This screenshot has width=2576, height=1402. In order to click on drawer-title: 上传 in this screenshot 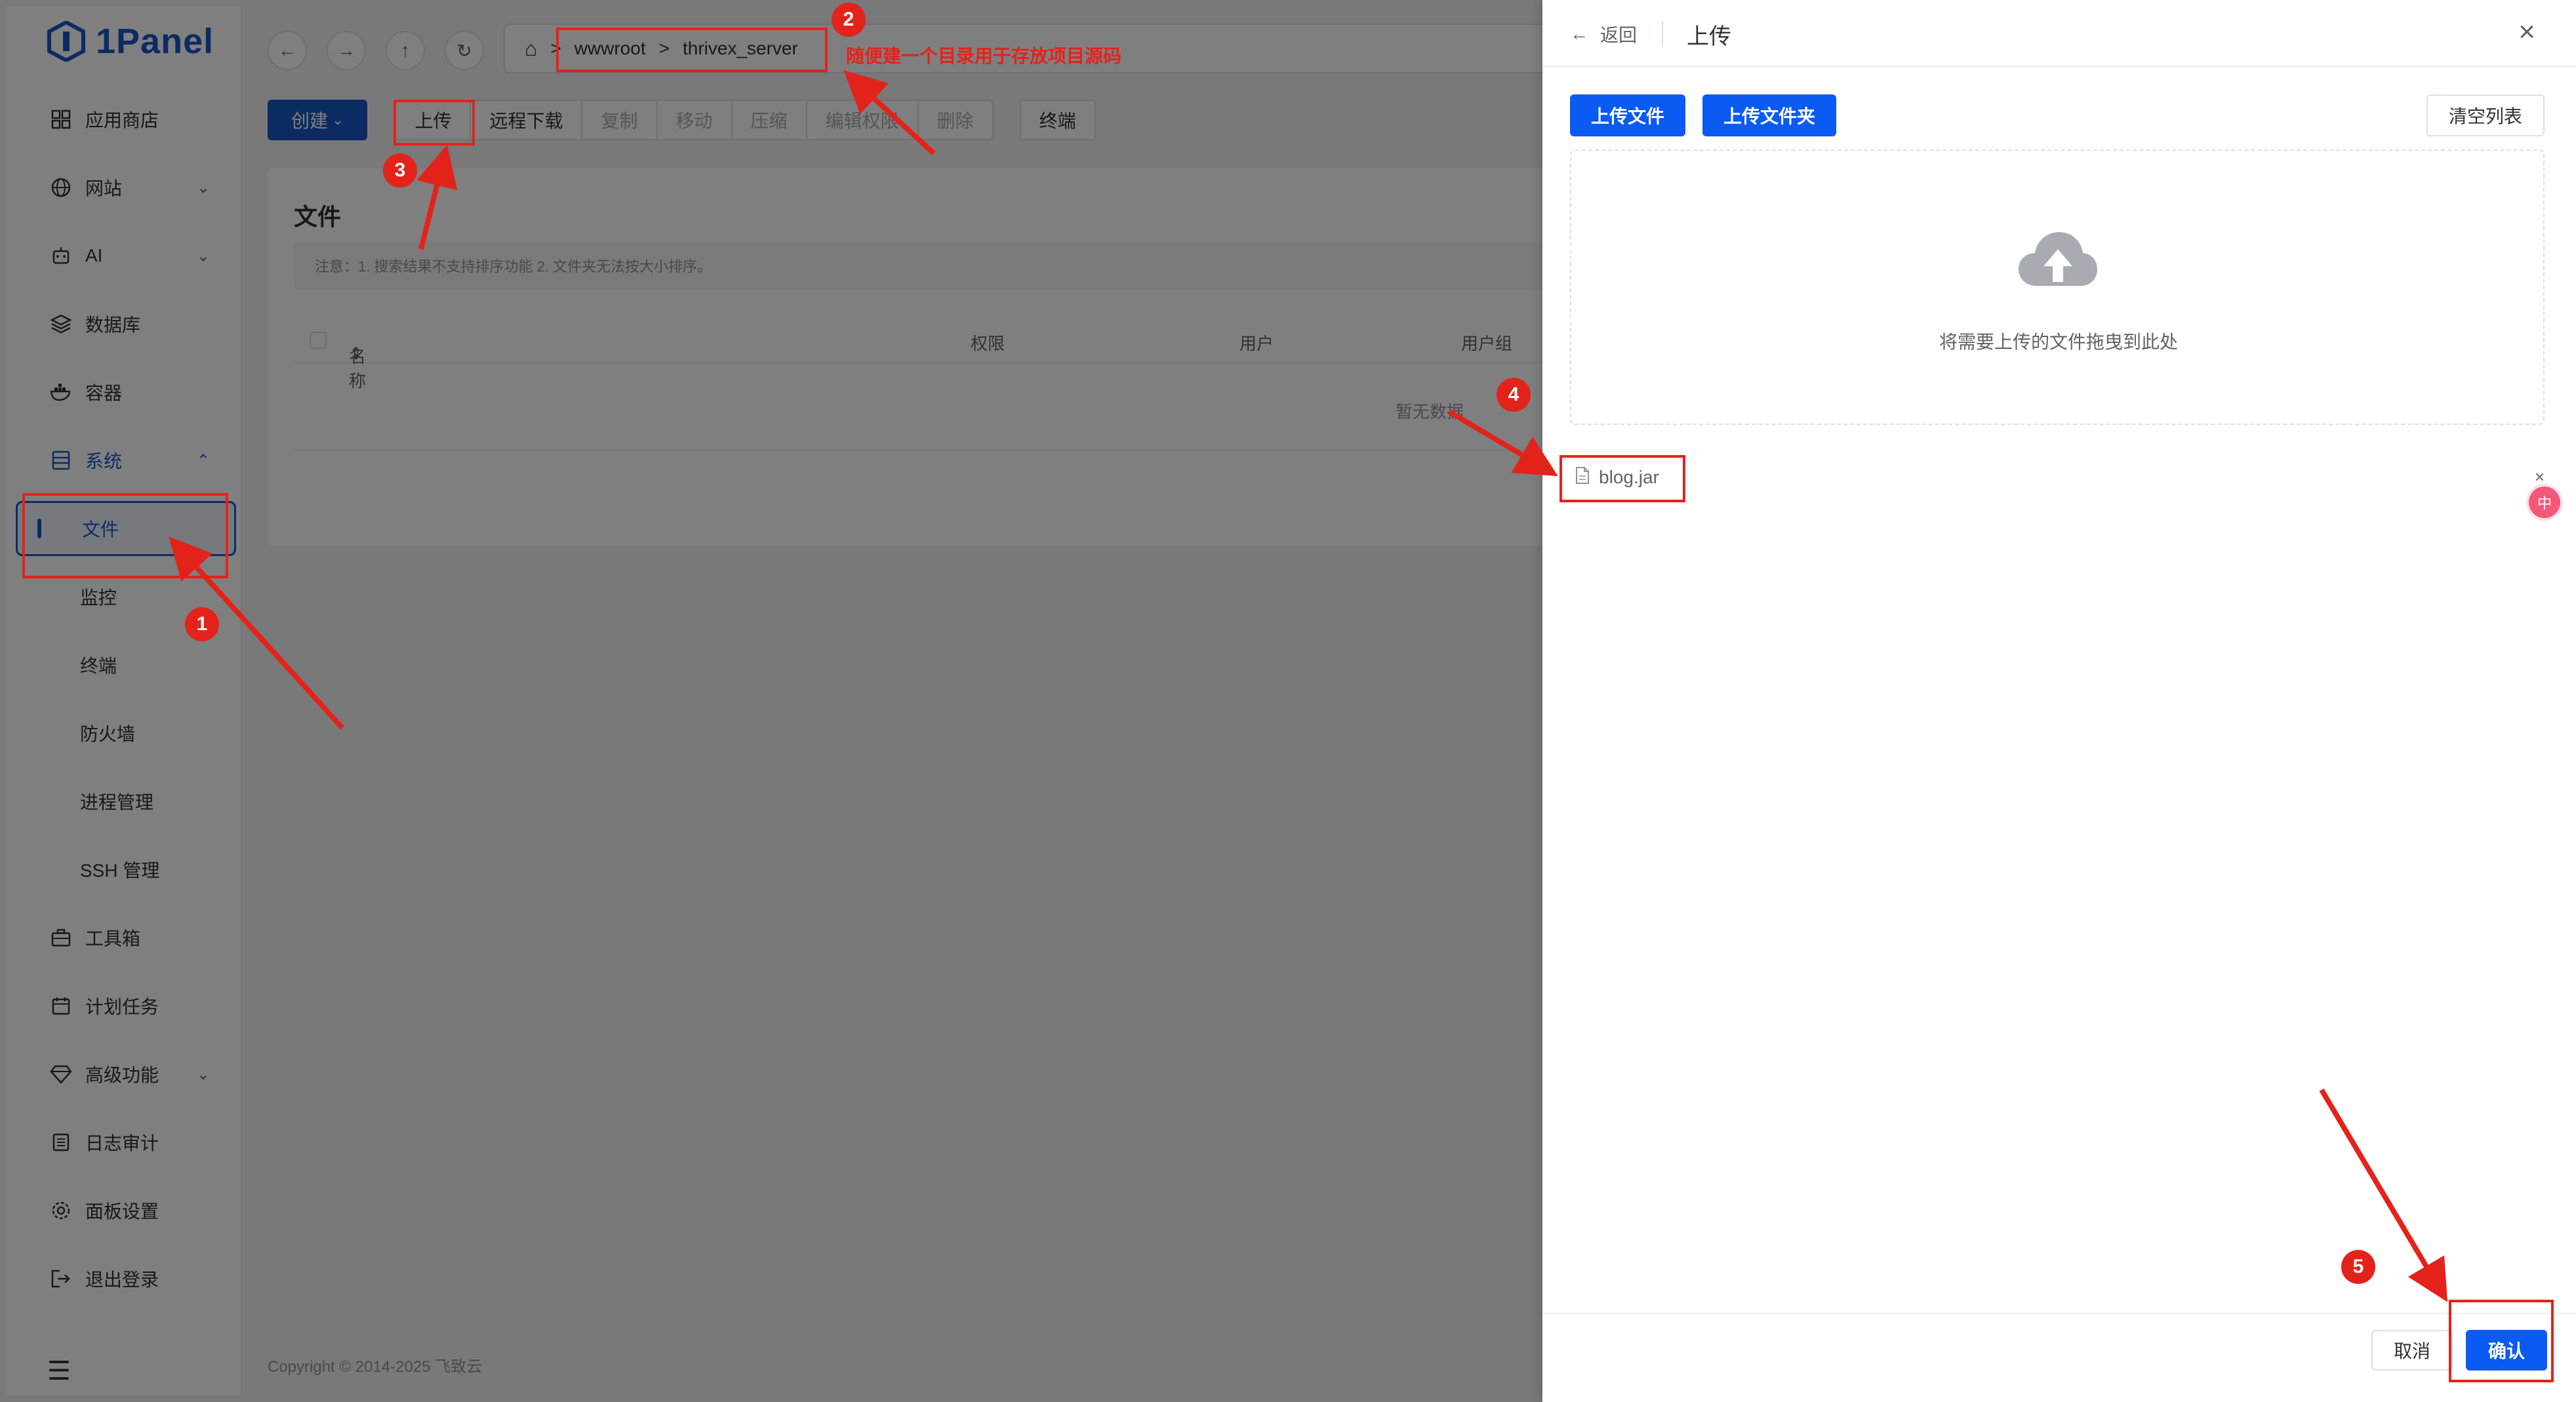, I will do `click(1709, 36)`.